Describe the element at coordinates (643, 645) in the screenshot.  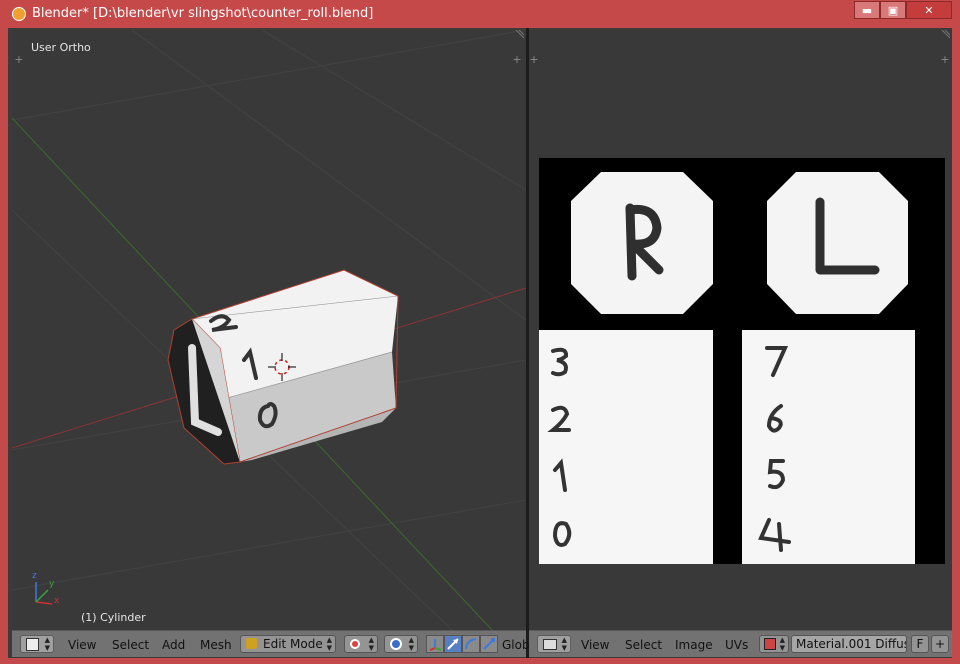
I see `uv-menu-select: Select` at that location.